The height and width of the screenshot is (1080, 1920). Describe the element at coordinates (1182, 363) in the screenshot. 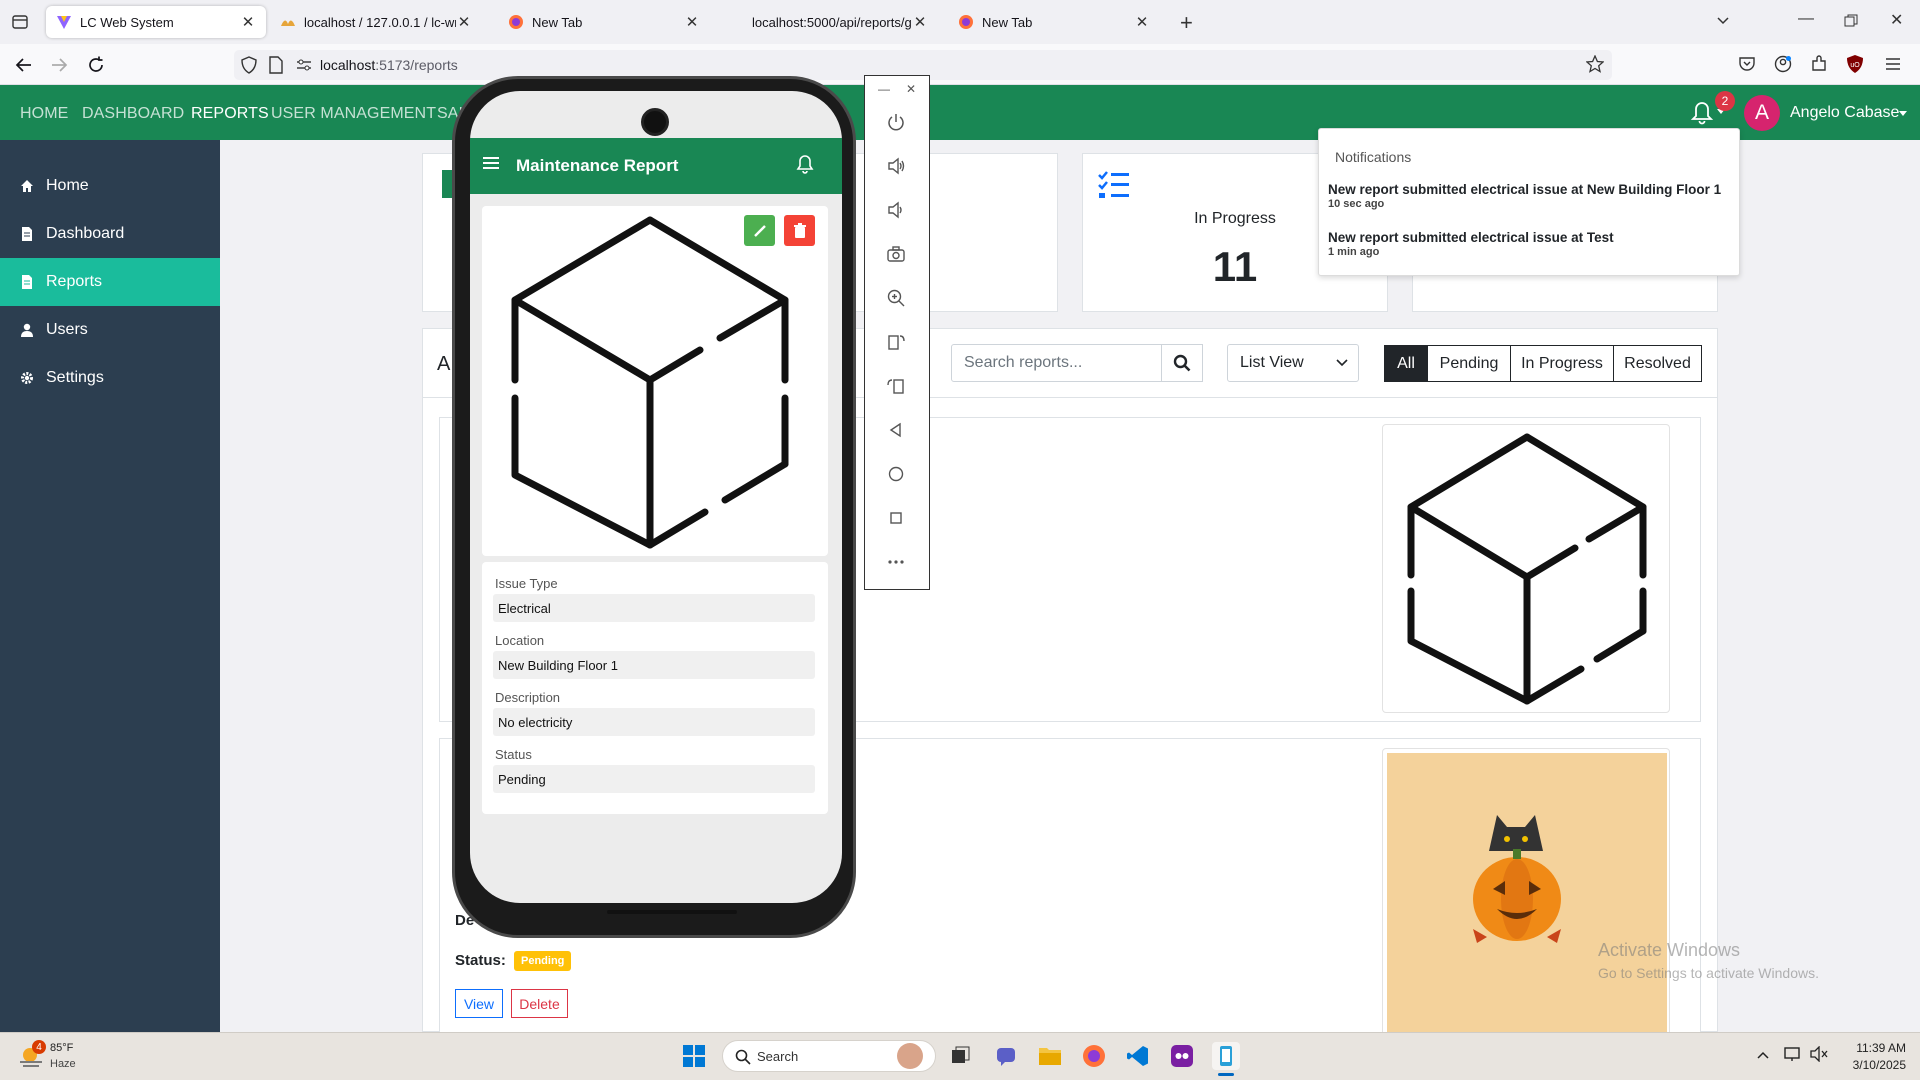

I see `search-button` at that location.